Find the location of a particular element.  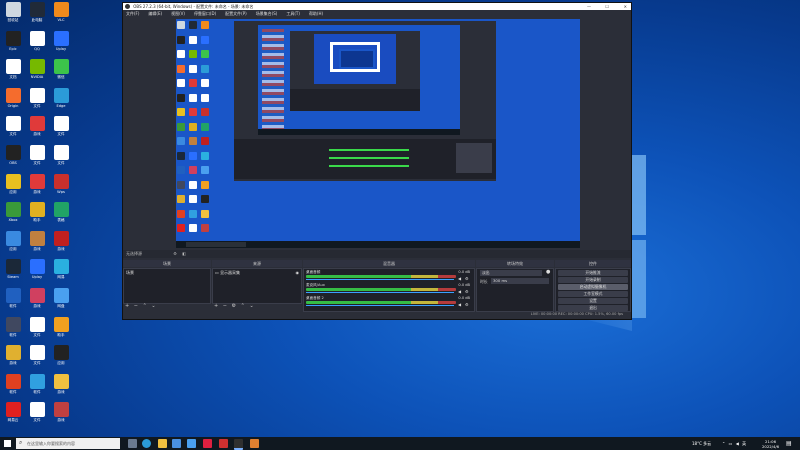

add-scene-icon: + is located at coordinates (127, 306).